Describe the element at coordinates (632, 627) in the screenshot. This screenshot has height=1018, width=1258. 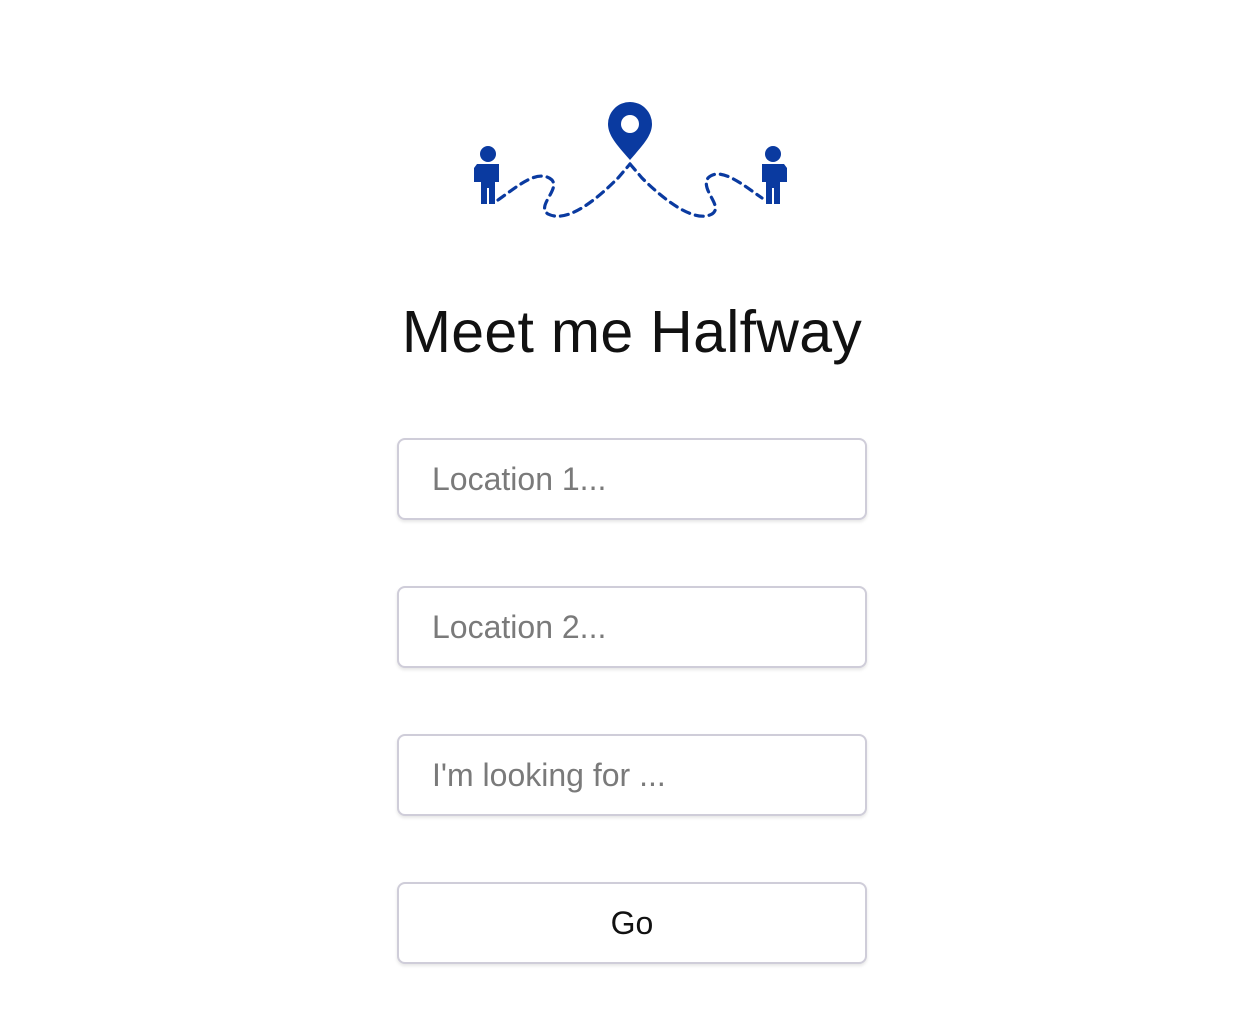
I see `location-2-input` at that location.